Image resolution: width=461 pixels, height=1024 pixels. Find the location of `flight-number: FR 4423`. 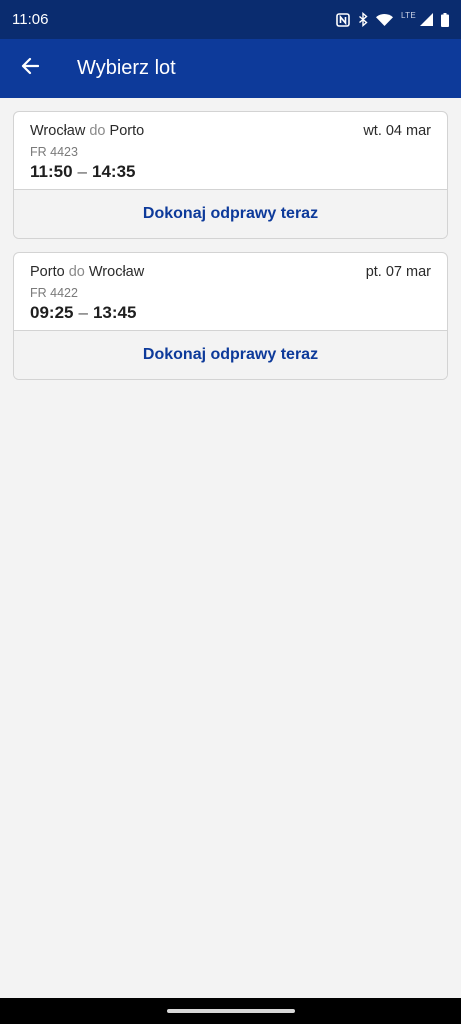

flight-number: FR 4423 is located at coordinates (54, 152).